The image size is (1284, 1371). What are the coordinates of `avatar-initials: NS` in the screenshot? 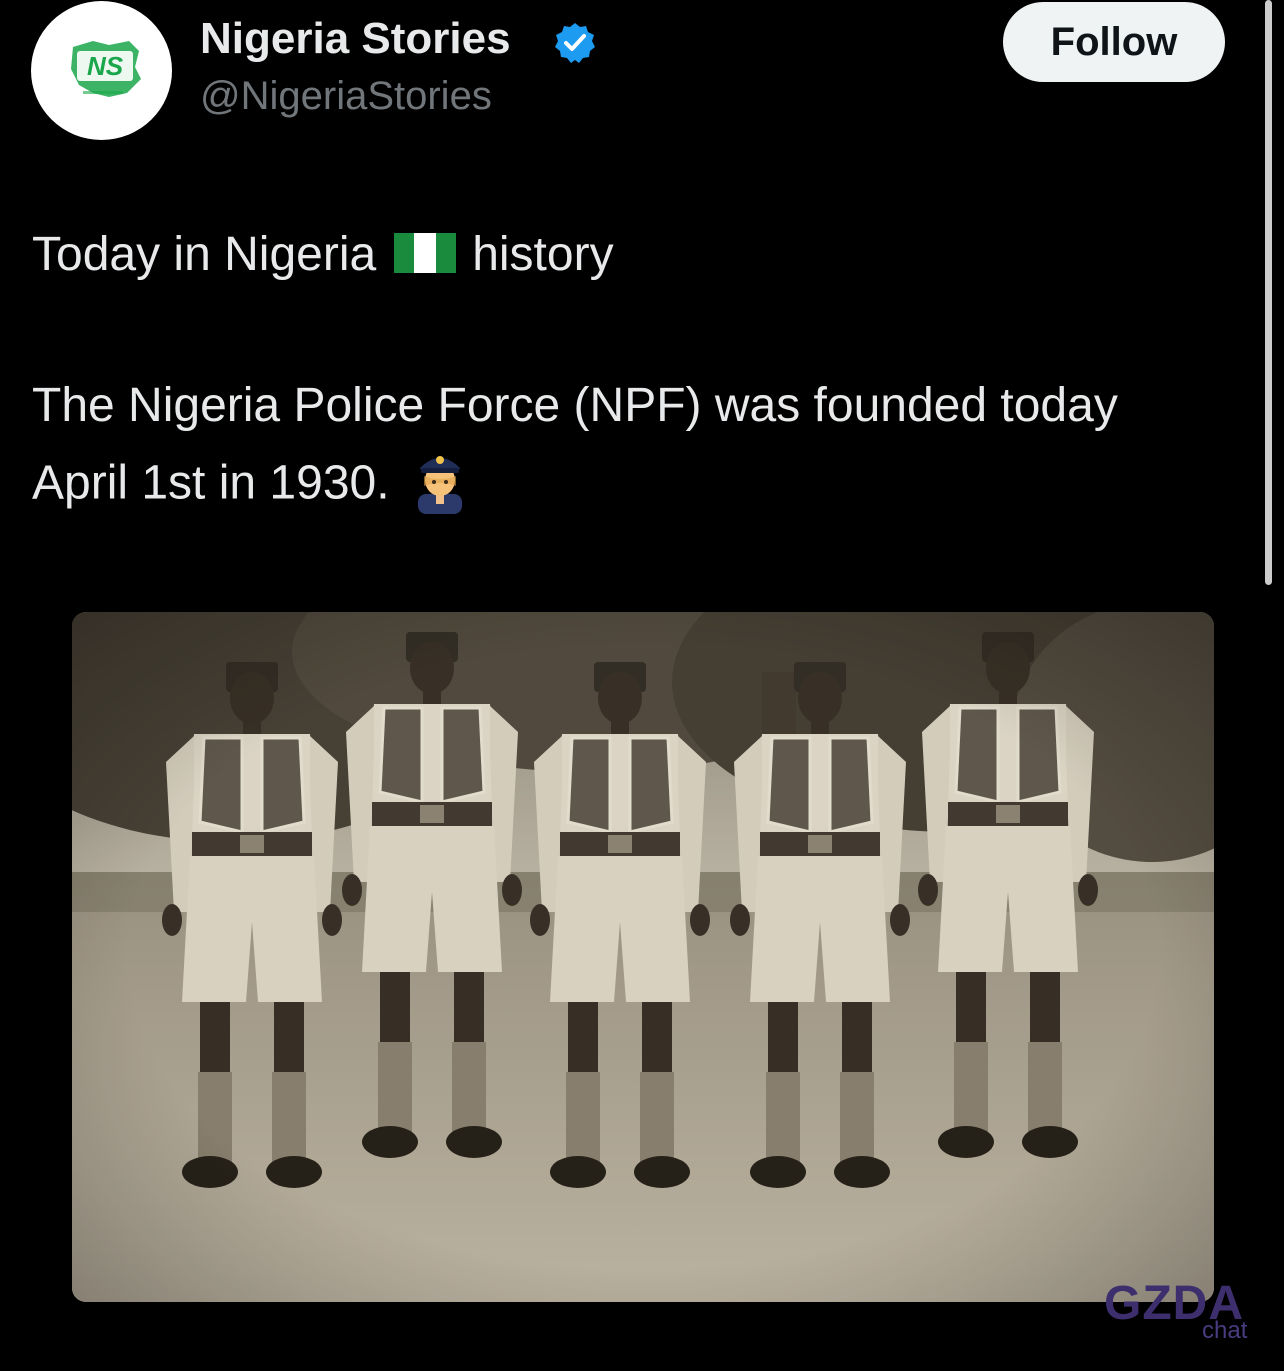 It's located at (105, 66).